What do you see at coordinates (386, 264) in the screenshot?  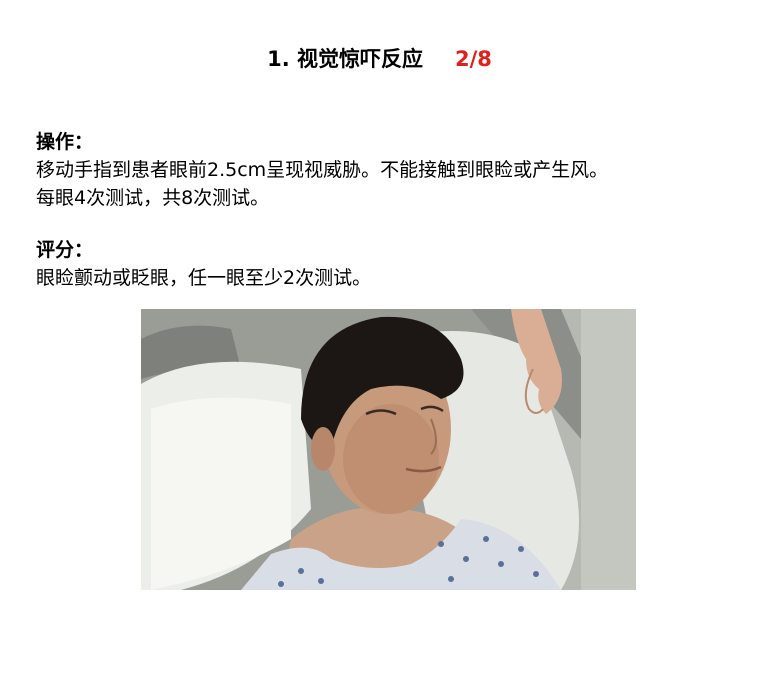 I see `scoring-section: 评分： 眼睑颤动或眨眼，任一眼至少2次测试。` at bounding box center [386, 264].